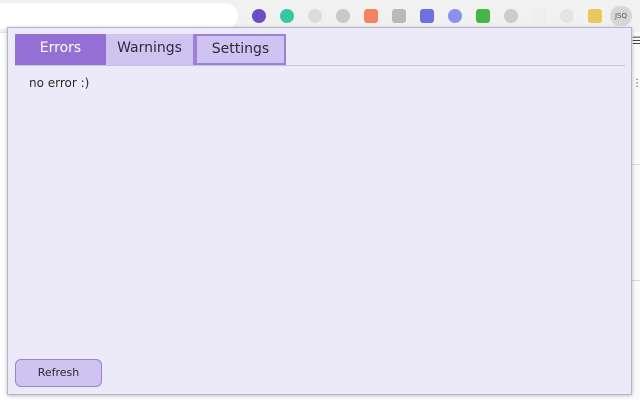 This screenshot has height=400, width=640. Describe the element at coordinates (58, 373) in the screenshot. I see `refresh-button: Refresh` at that location.